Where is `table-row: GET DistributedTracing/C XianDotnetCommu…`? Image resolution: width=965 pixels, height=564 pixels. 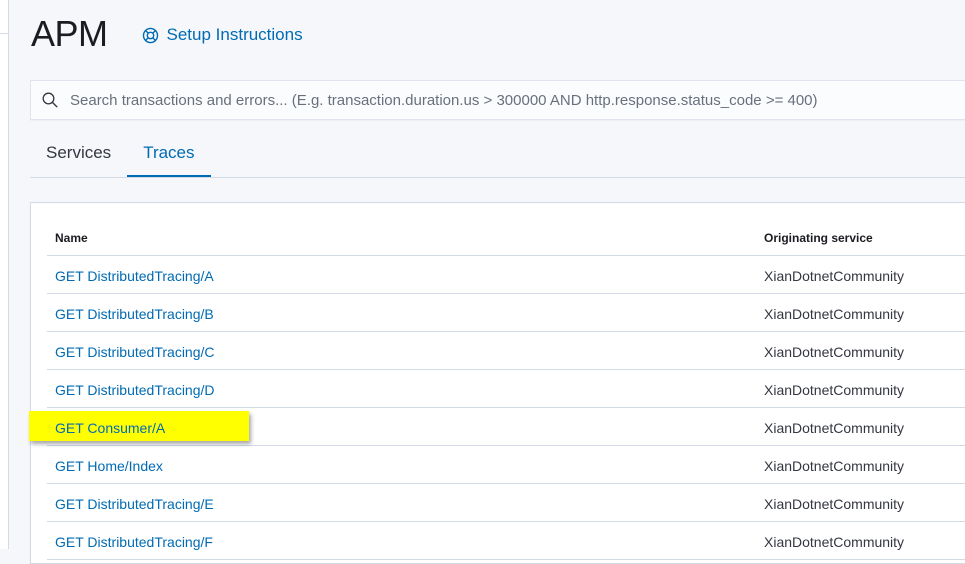 table-row: GET DistributedTracing/C XianDotnetCommu… is located at coordinates (506, 351).